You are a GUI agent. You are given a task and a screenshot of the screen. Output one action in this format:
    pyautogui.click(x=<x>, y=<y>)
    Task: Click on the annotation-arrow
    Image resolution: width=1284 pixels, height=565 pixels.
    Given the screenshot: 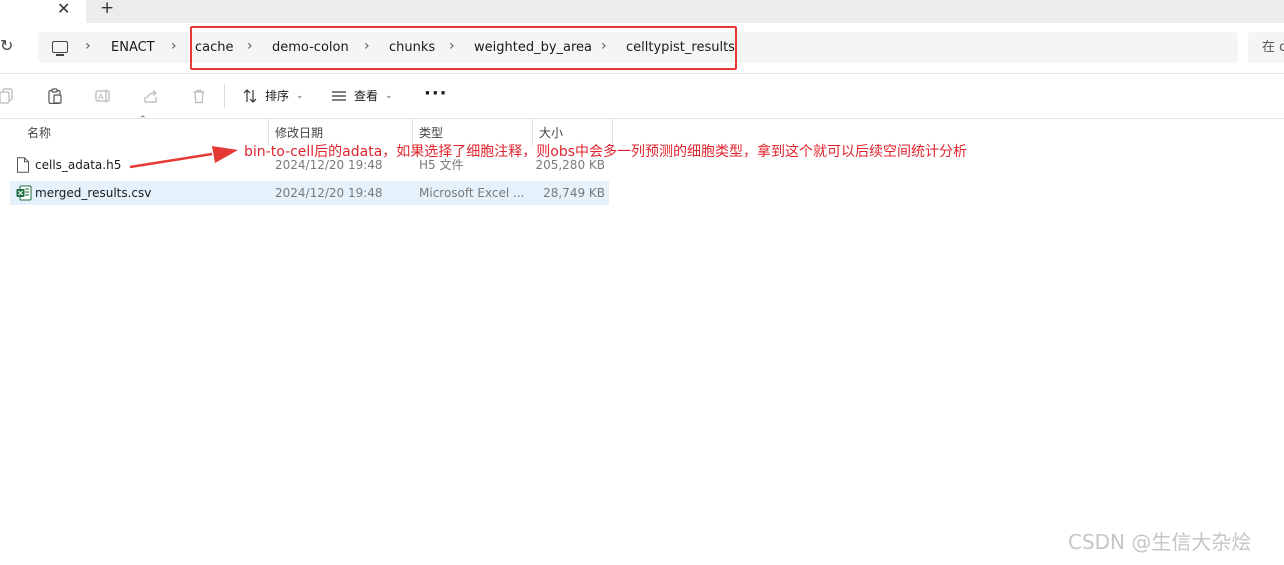 What is the action you would take?
    pyautogui.click(x=183, y=157)
    